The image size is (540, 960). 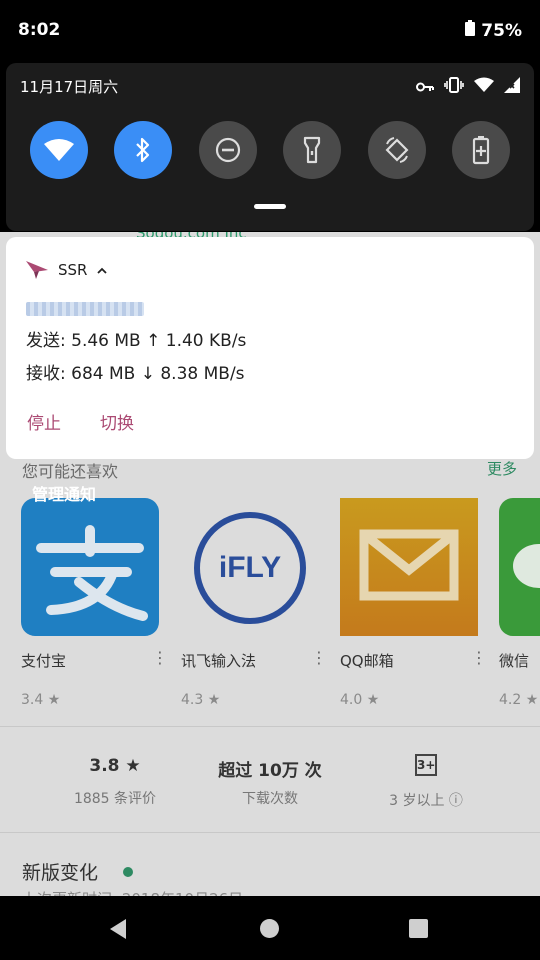 I want to click on wifi-icon, so click(x=59, y=150).